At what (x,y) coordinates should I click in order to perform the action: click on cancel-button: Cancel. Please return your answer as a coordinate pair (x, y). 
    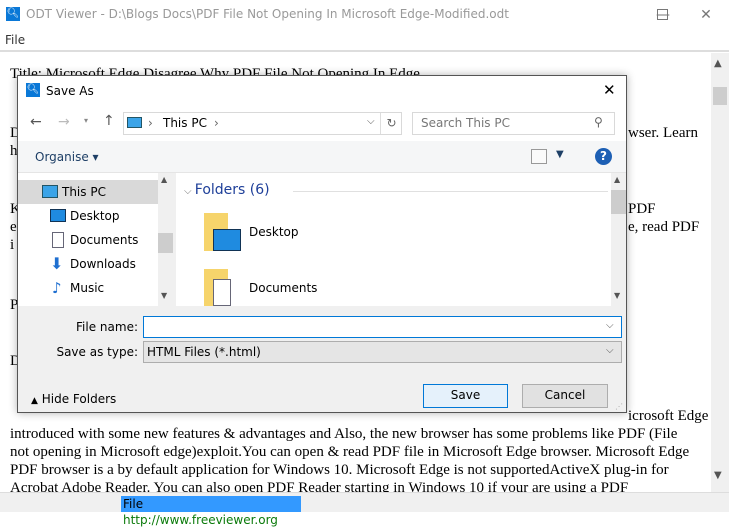
    Looking at the image, I should click on (565, 396).